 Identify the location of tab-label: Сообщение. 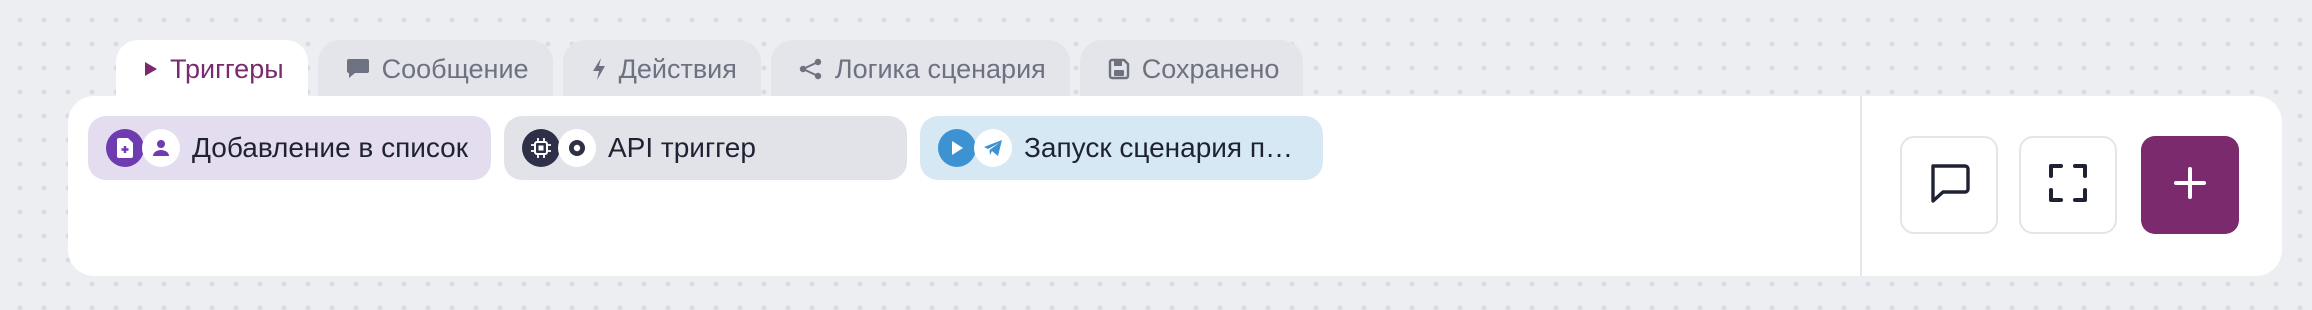
(455, 68).